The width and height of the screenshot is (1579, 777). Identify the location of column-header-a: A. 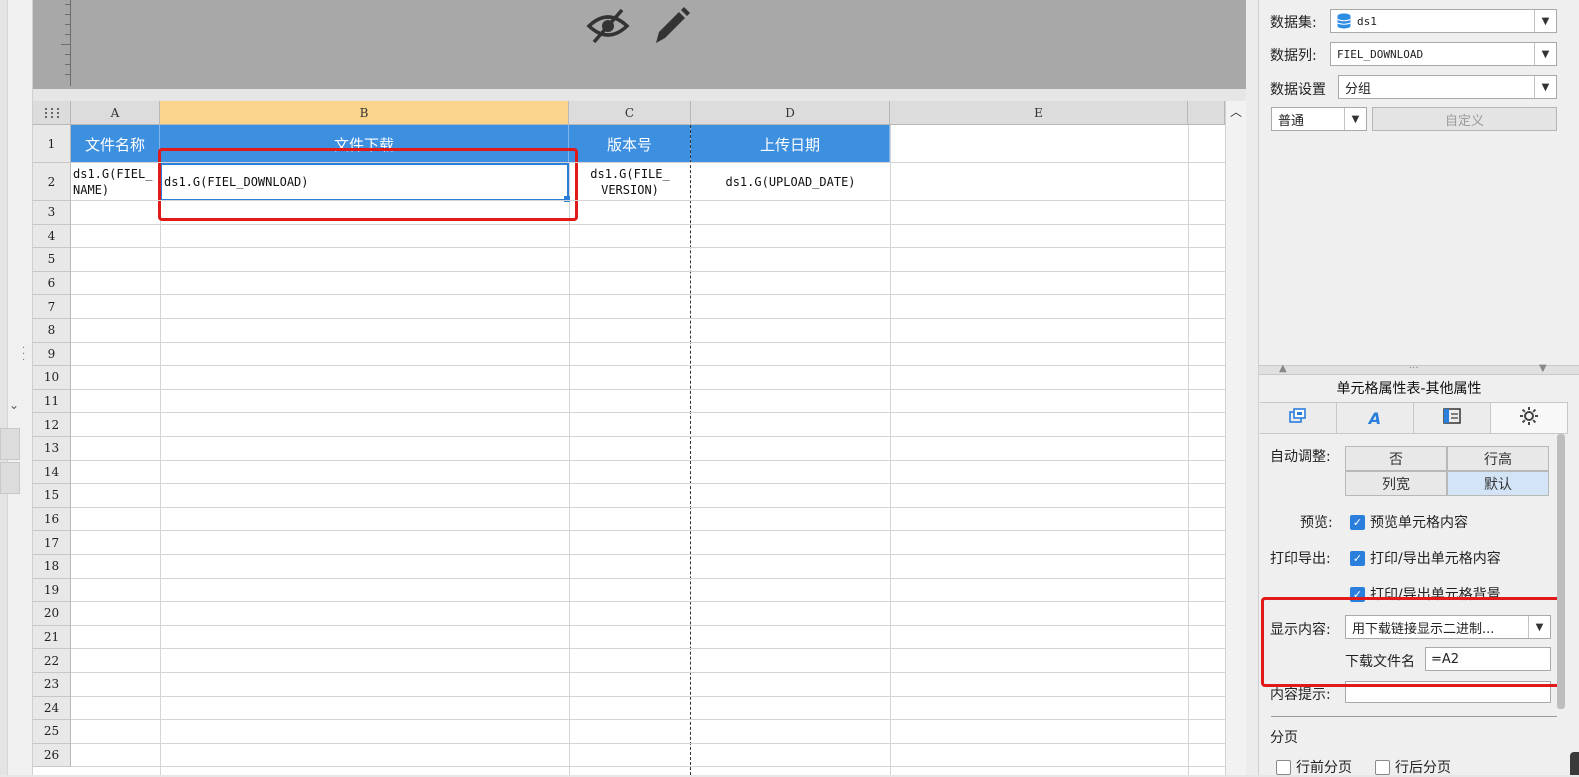
(115, 113).